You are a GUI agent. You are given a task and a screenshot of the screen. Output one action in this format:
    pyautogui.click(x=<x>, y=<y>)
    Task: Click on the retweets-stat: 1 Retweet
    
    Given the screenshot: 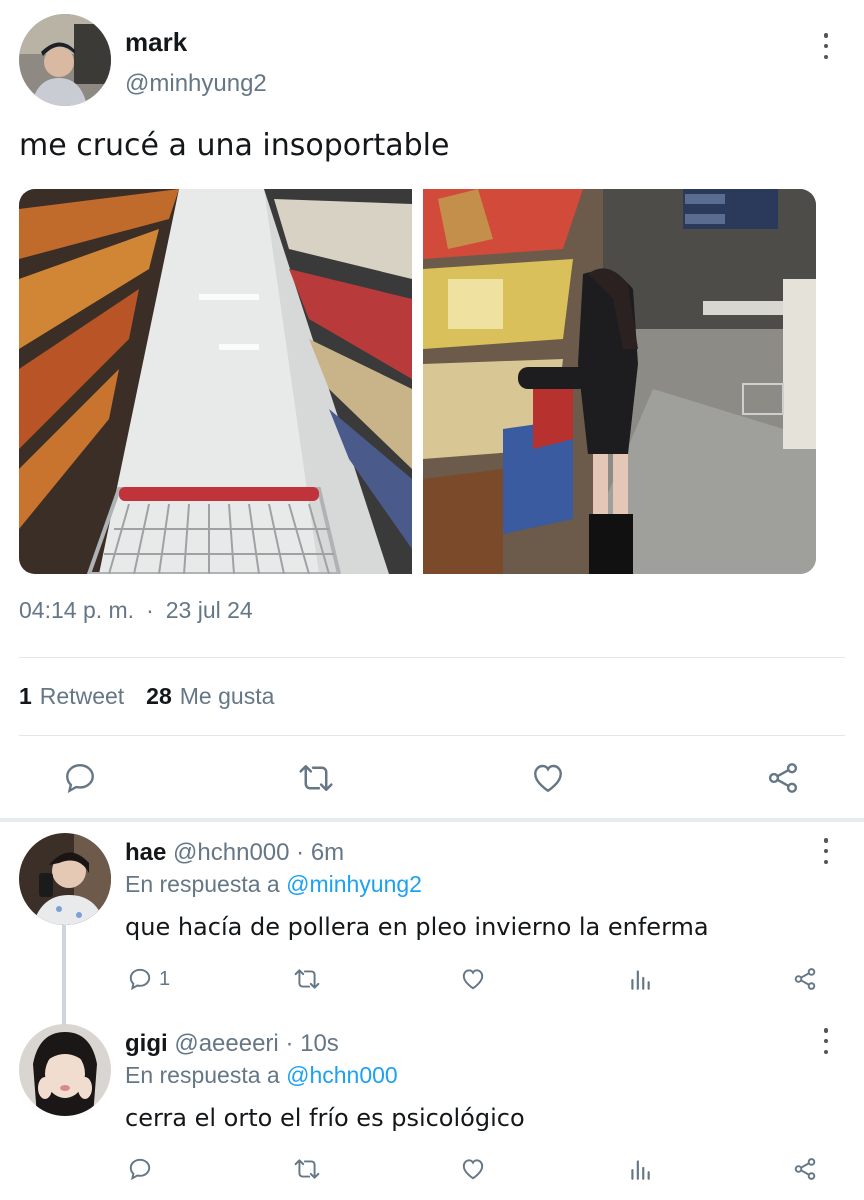 What is the action you would take?
    pyautogui.click(x=71, y=696)
    